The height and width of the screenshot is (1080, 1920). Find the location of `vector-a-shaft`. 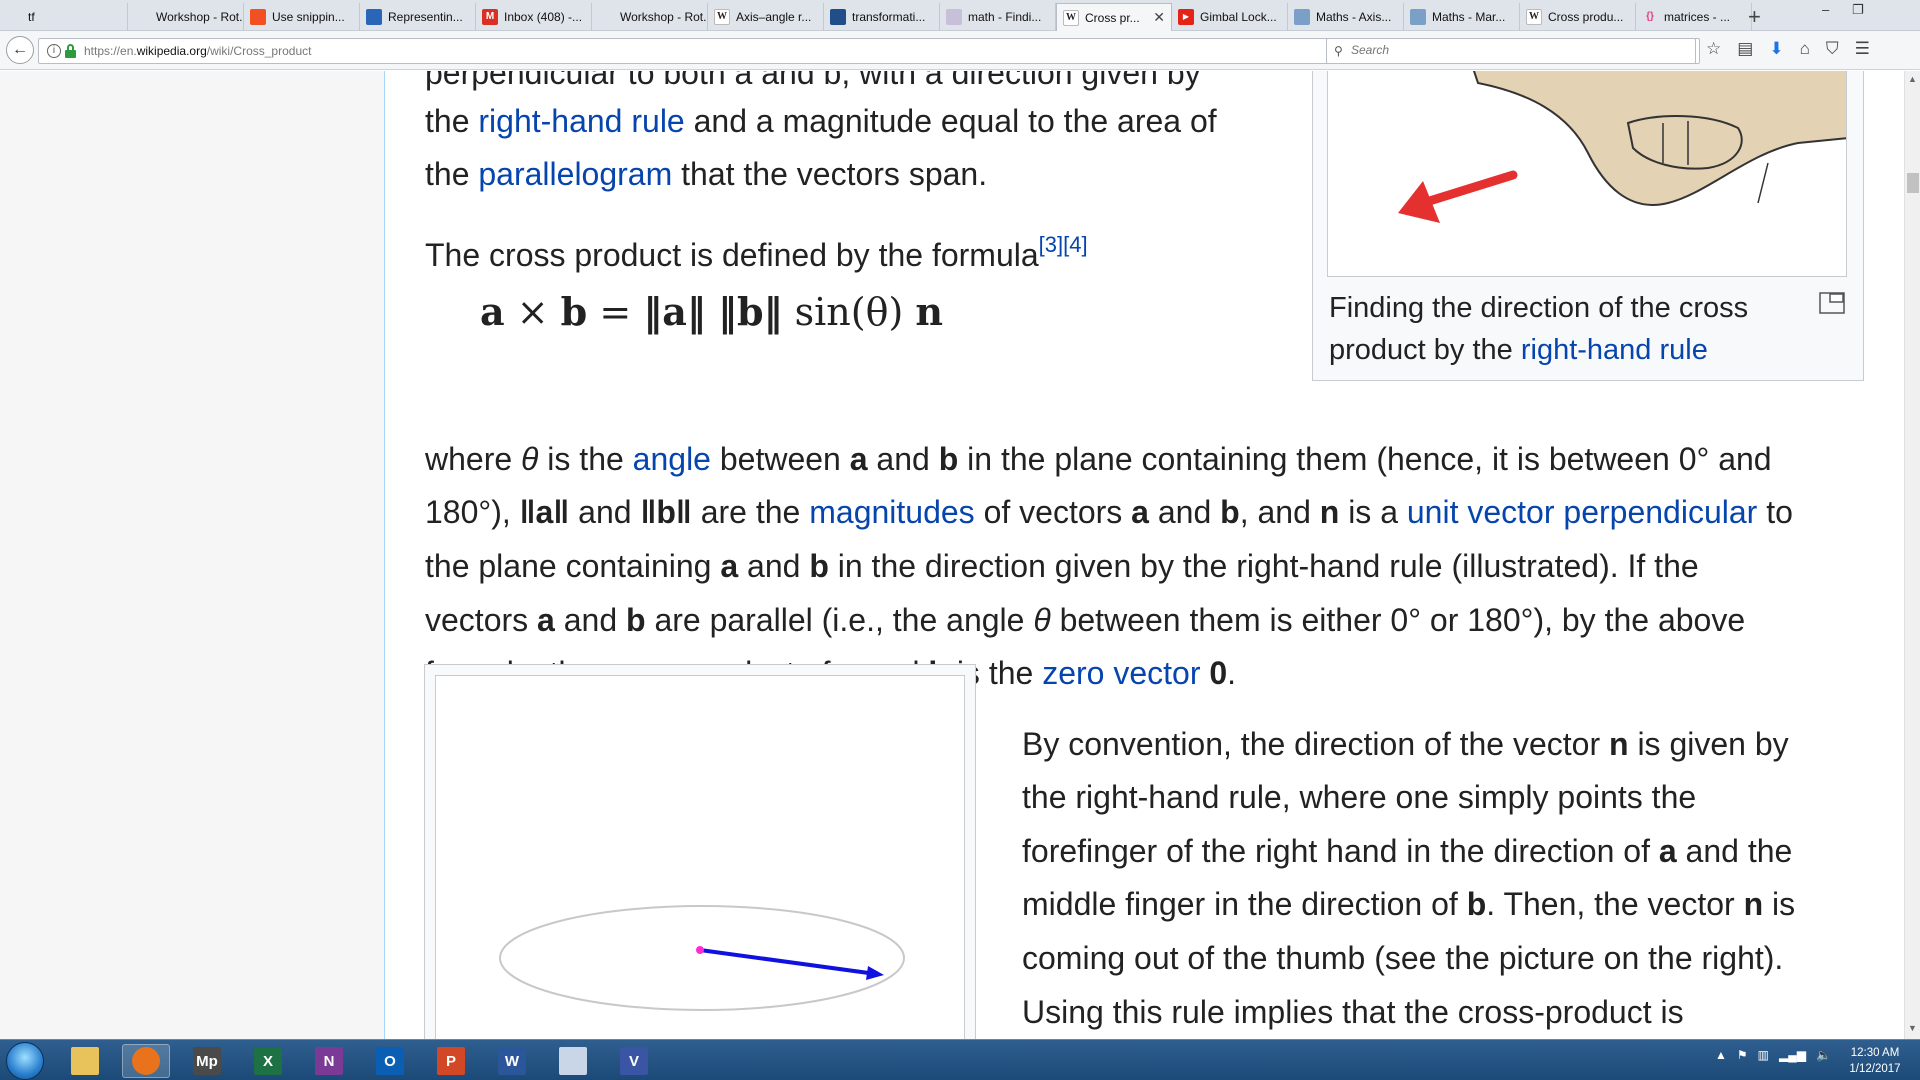

vector-a-shaft is located at coordinates (788, 962).